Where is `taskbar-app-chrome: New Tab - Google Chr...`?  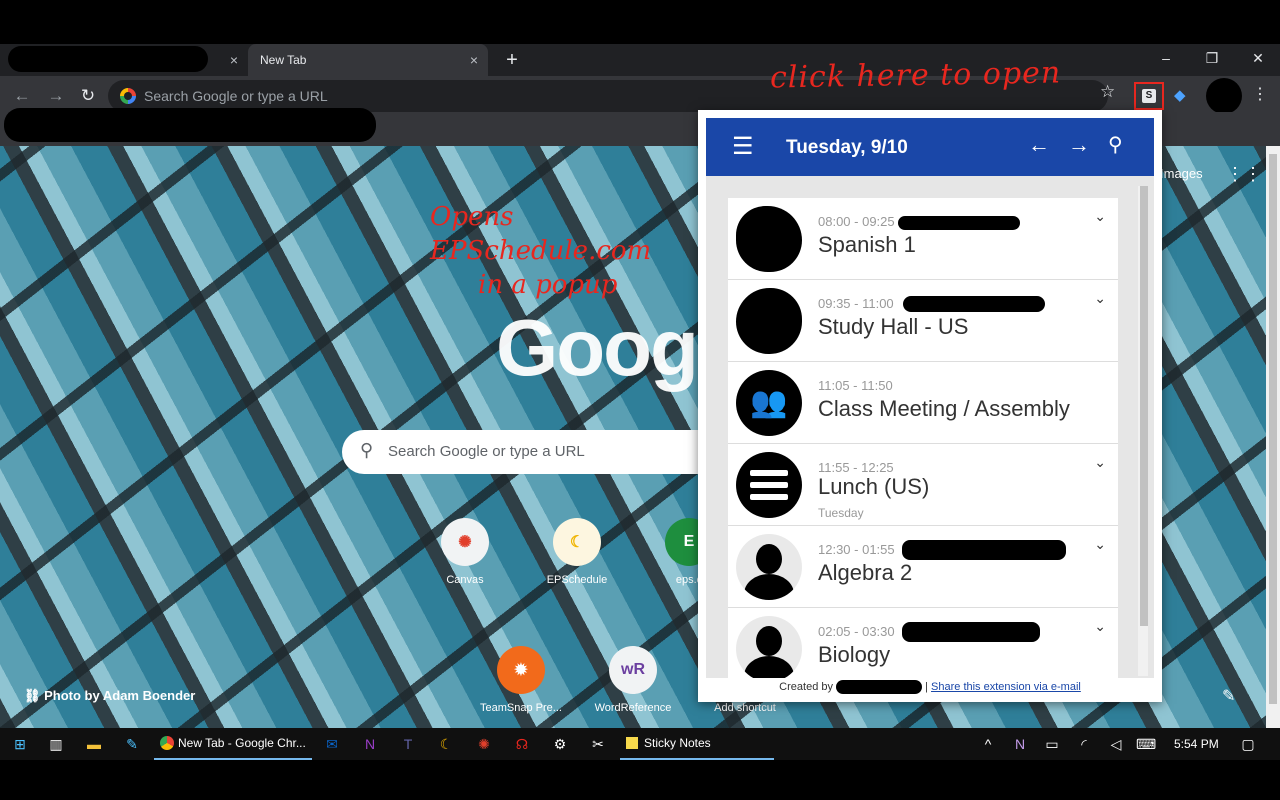
taskbar-app-chrome: New Tab - Google Chr... is located at coordinates (233, 744).